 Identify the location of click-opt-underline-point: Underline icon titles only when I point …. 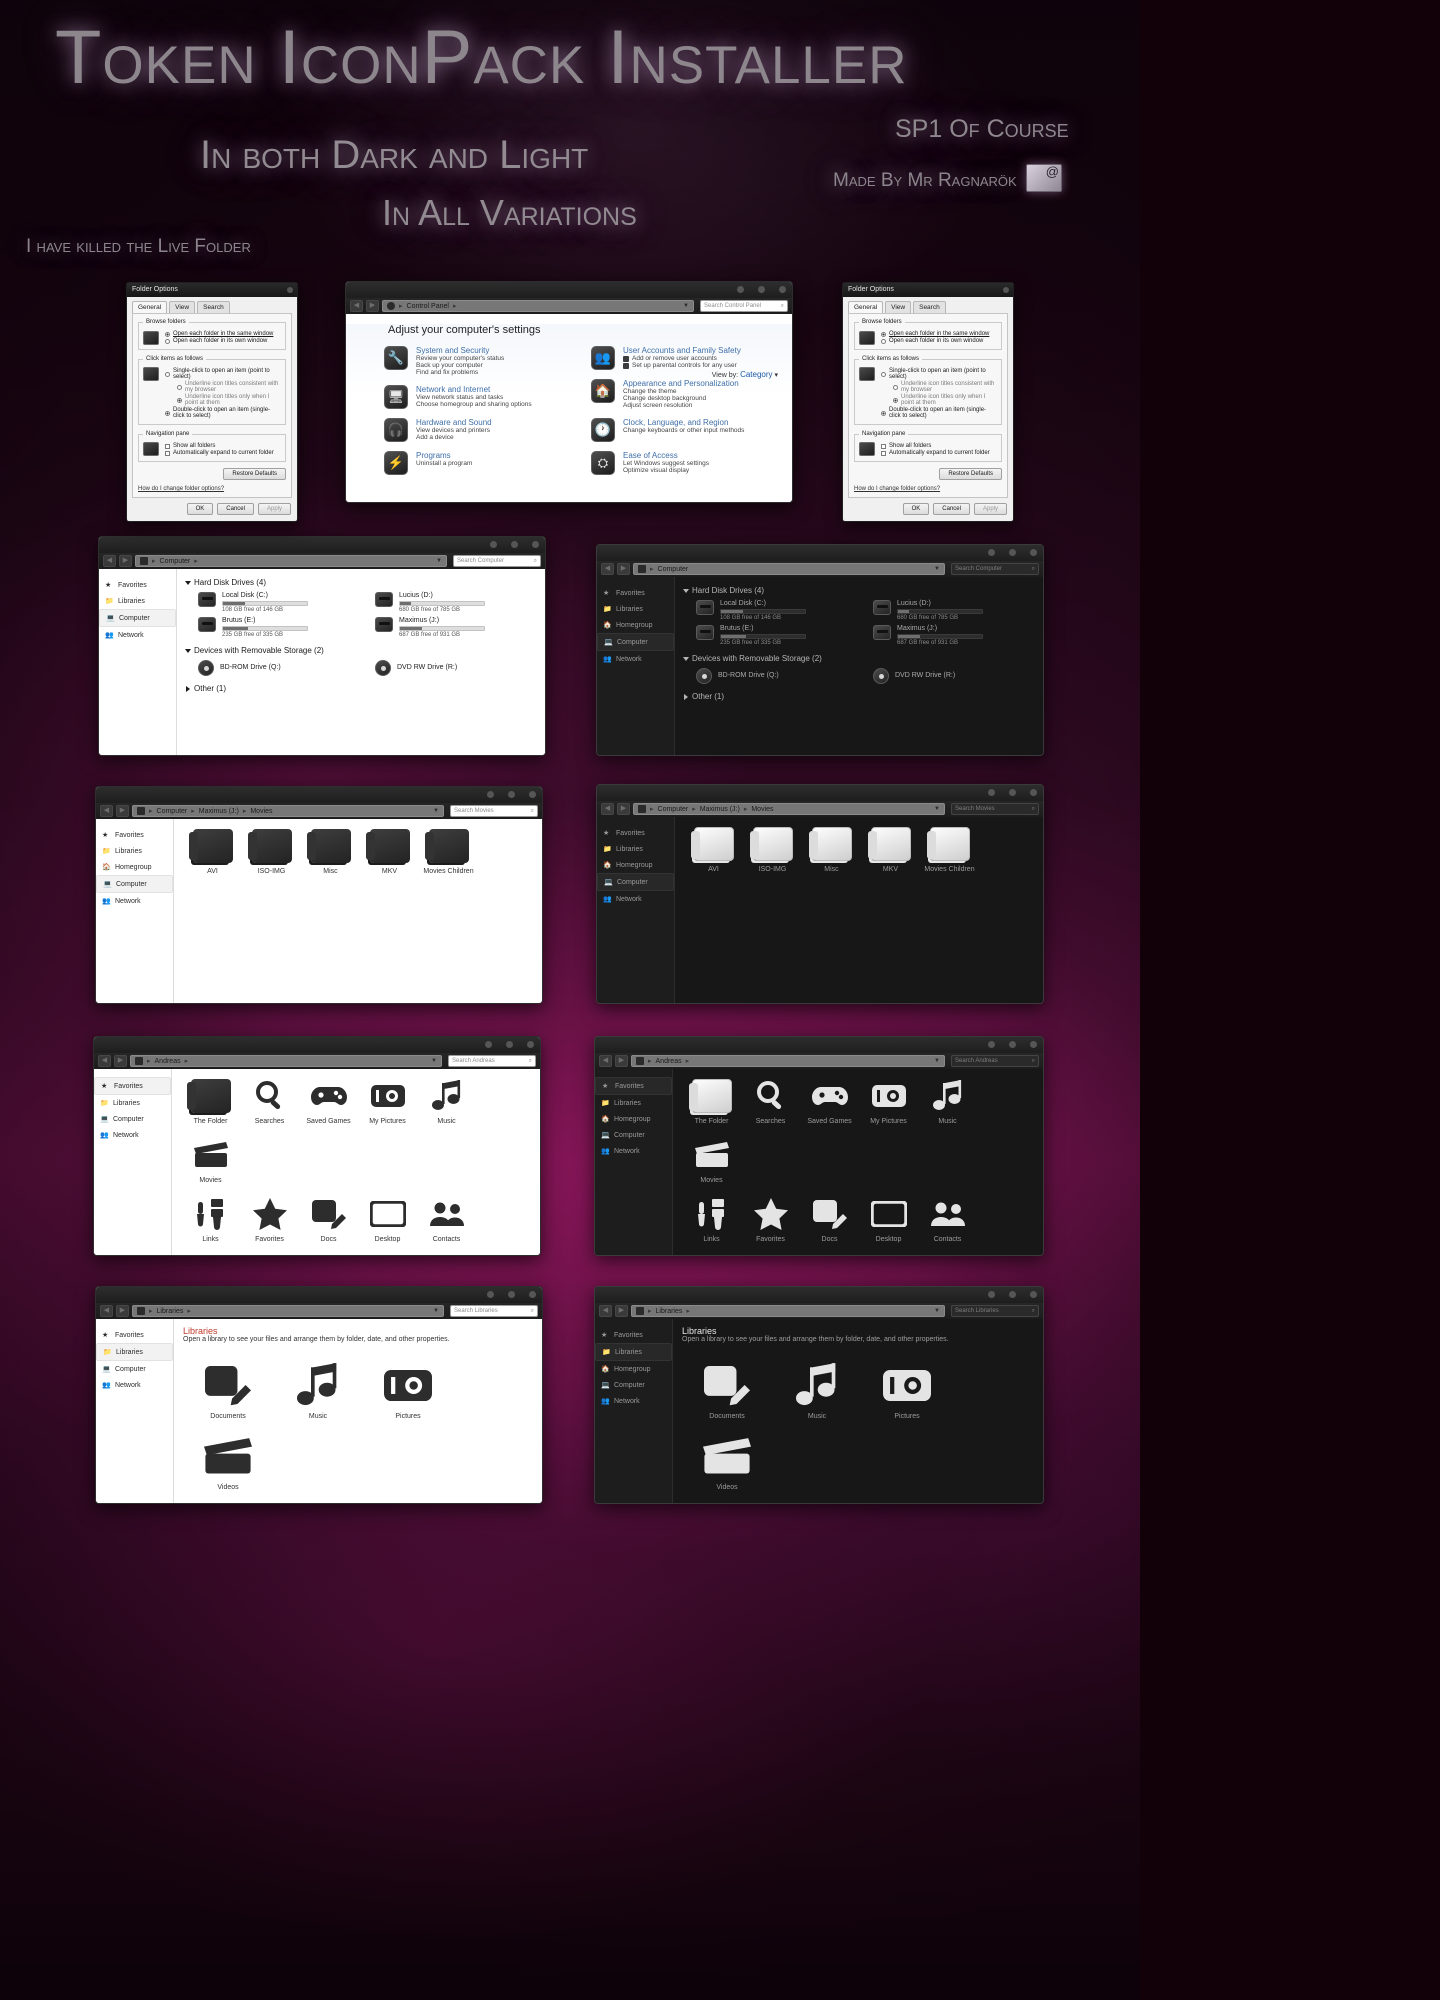
(229, 400).